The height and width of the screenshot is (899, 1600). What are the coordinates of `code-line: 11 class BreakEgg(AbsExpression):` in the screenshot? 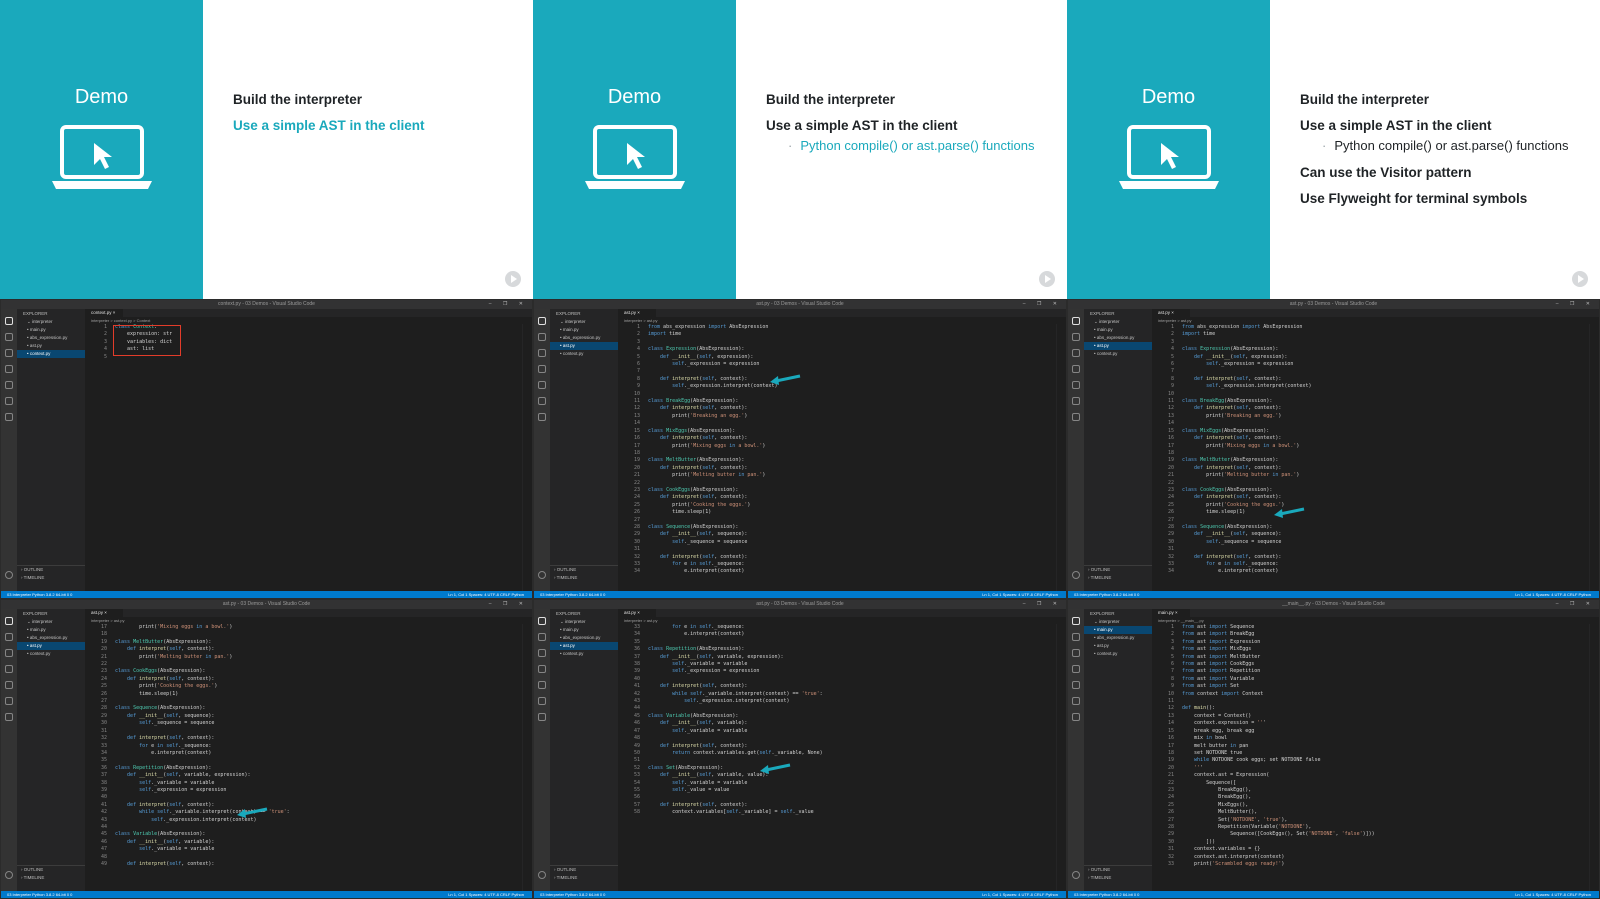 It's located at (837, 401).